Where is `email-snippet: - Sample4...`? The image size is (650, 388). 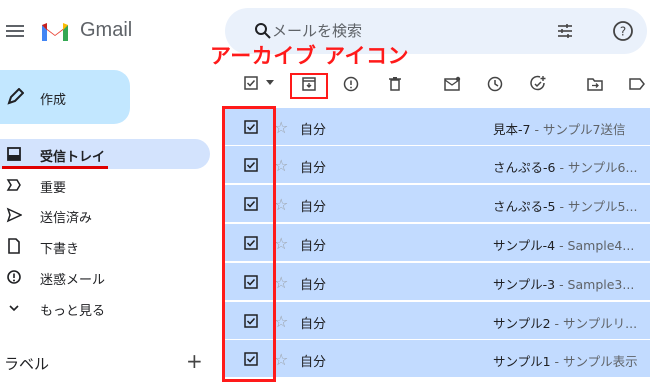 email-snippet: - Sample4... is located at coordinates (595, 245).